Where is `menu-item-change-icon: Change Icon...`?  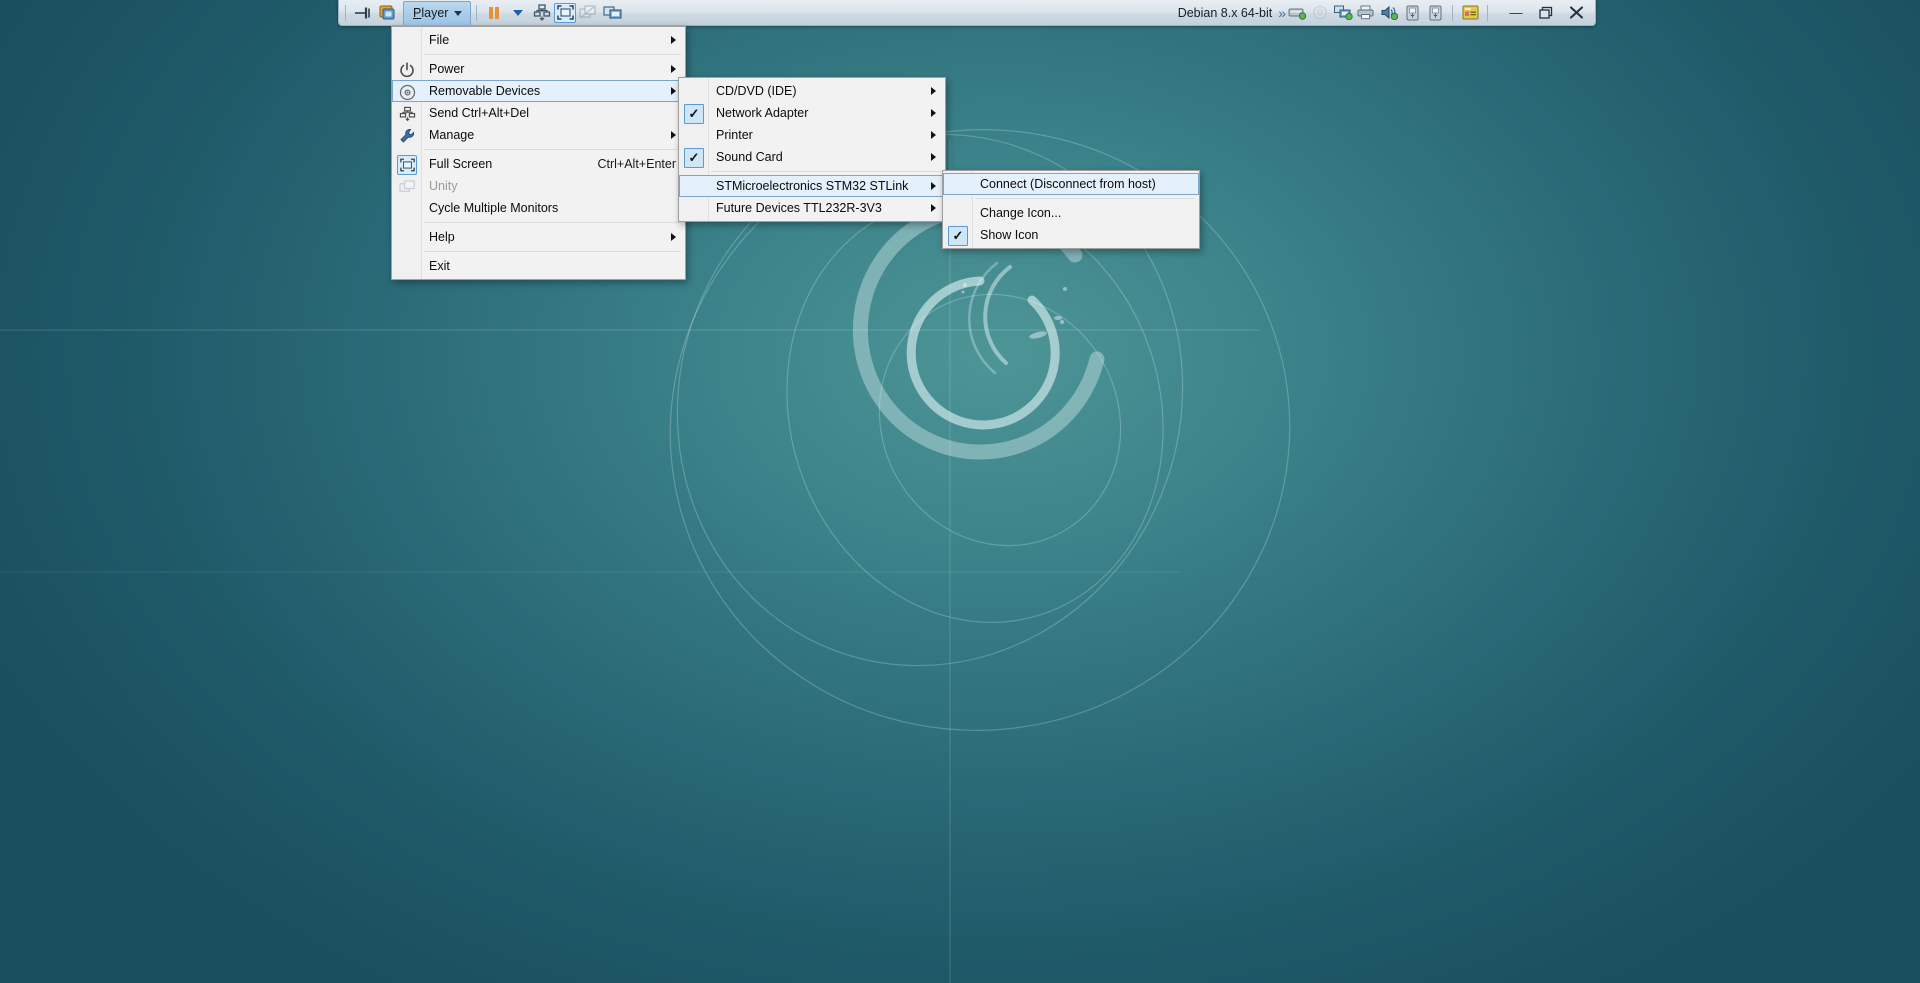 menu-item-change-icon: Change Icon... is located at coordinates (1071, 213).